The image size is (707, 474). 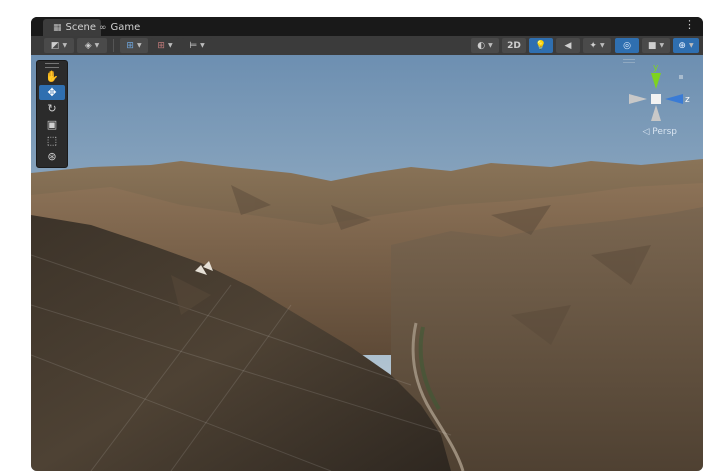 I want to click on camera-icon: ■, so click(x=652, y=45).